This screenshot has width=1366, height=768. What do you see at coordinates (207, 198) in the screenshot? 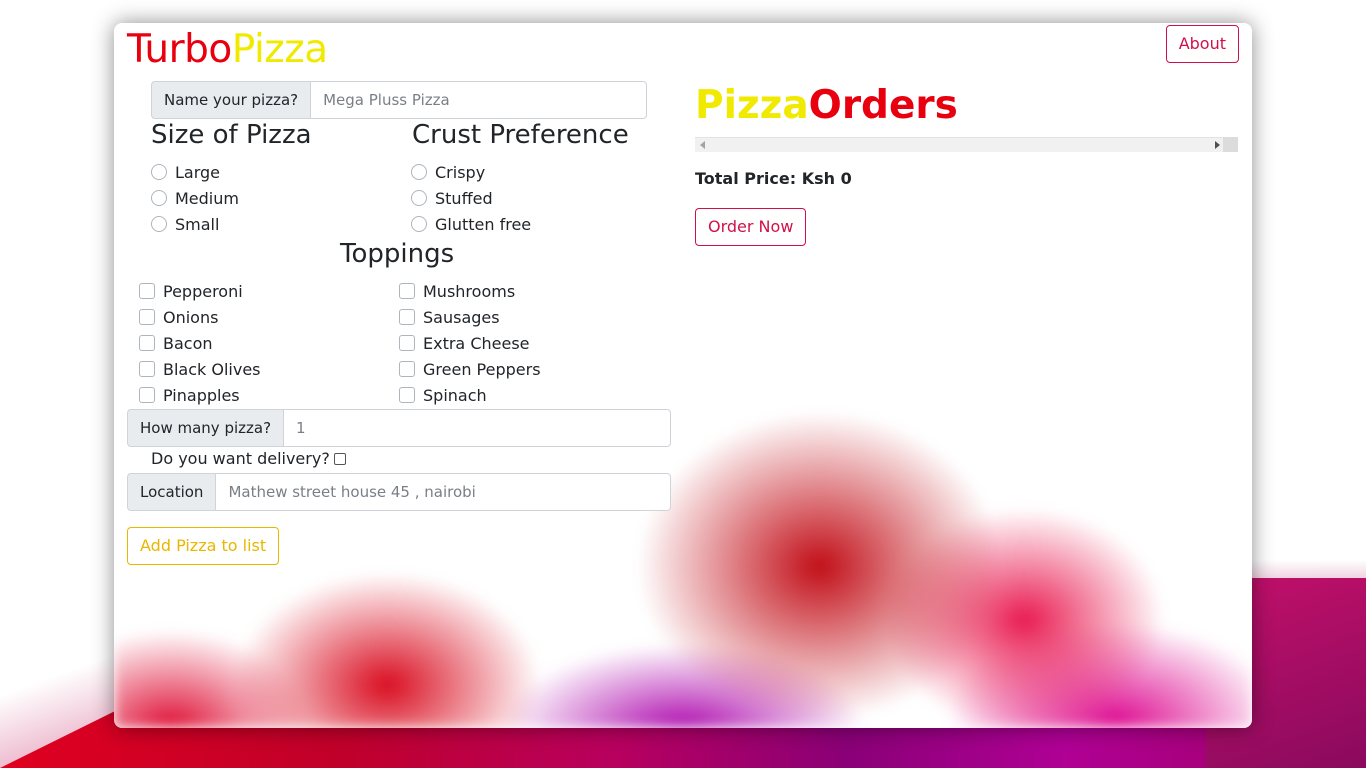
I see `size-medium-label: Medium` at bounding box center [207, 198].